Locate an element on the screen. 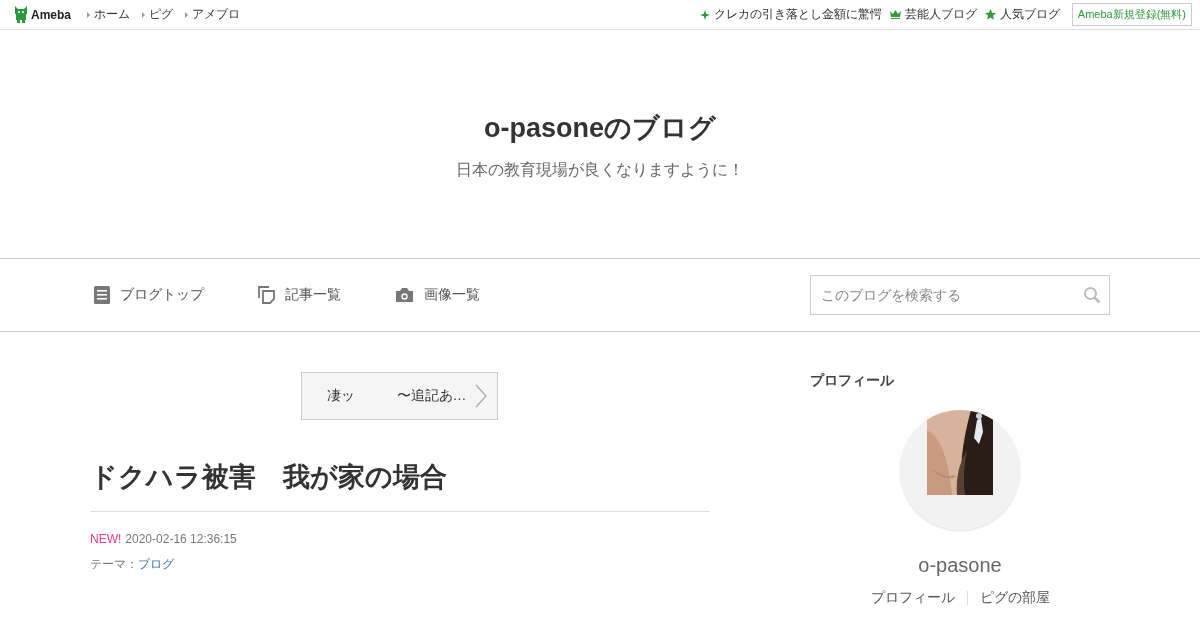 Image resolution: width=1200 pixels, height=630 pixels. register-button: Ameba新規登録(無料) is located at coordinates (1131, 14).